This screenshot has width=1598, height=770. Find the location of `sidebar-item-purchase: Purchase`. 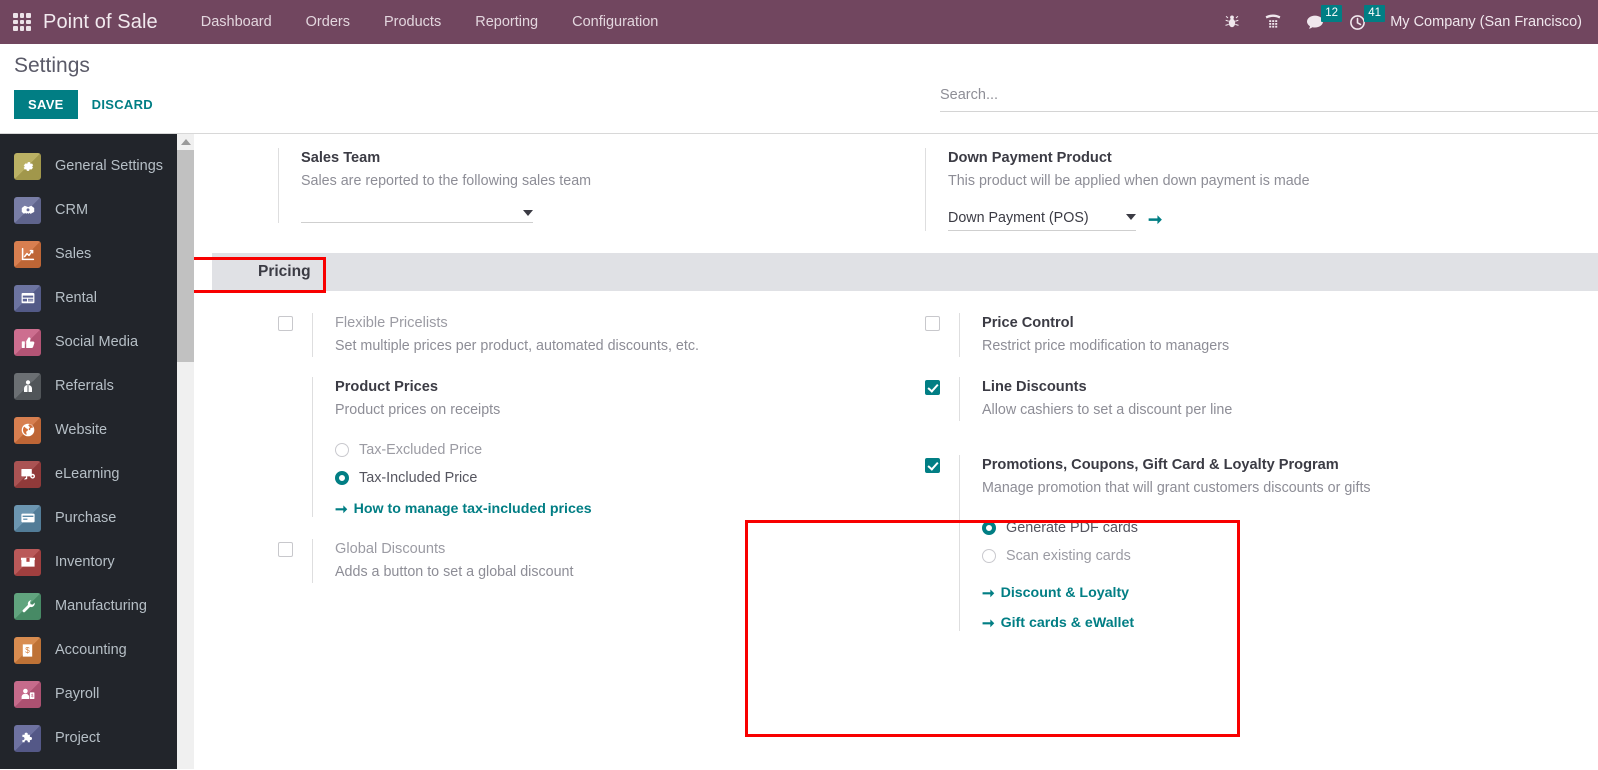

sidebar-item-purchase: Purchase is located at coordinates (97, 518).